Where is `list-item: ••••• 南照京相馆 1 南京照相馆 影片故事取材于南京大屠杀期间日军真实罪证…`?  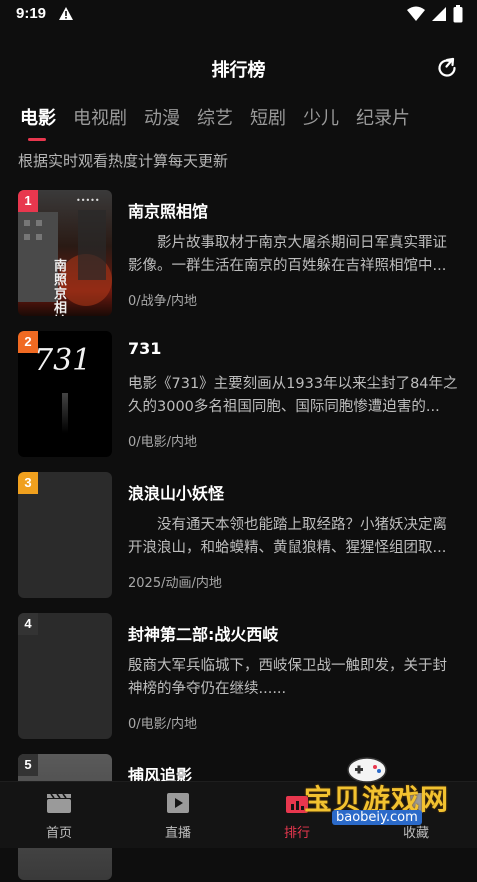 list-item: ••••• 南照京相馆 1 南京照相馆 影片故事取材于南京大屠杀期间日军真实罪证… is located at coordinates (238, 253).